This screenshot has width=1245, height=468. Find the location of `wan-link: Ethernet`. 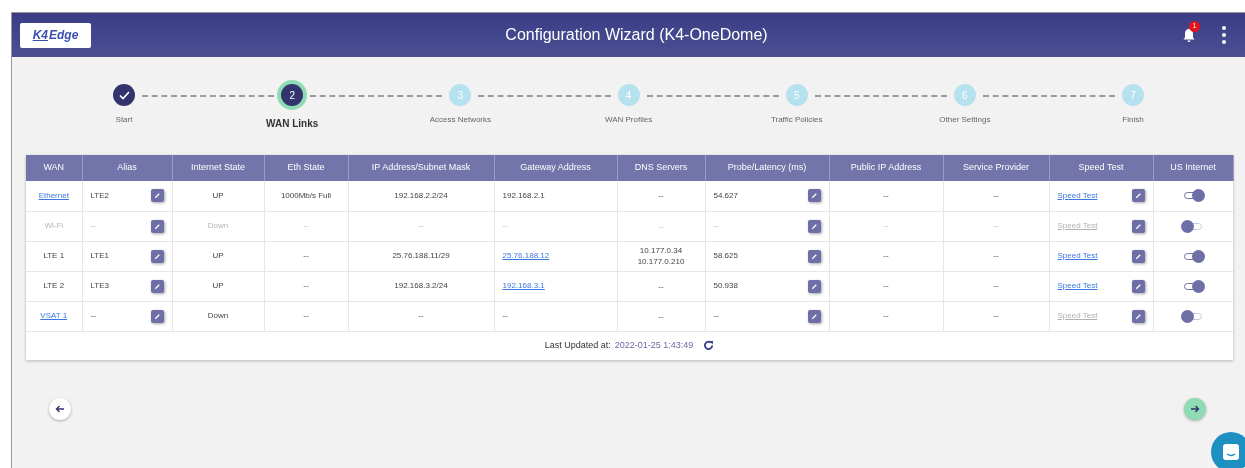

wan-link: Ethernet is located at coordinates (53, 195).